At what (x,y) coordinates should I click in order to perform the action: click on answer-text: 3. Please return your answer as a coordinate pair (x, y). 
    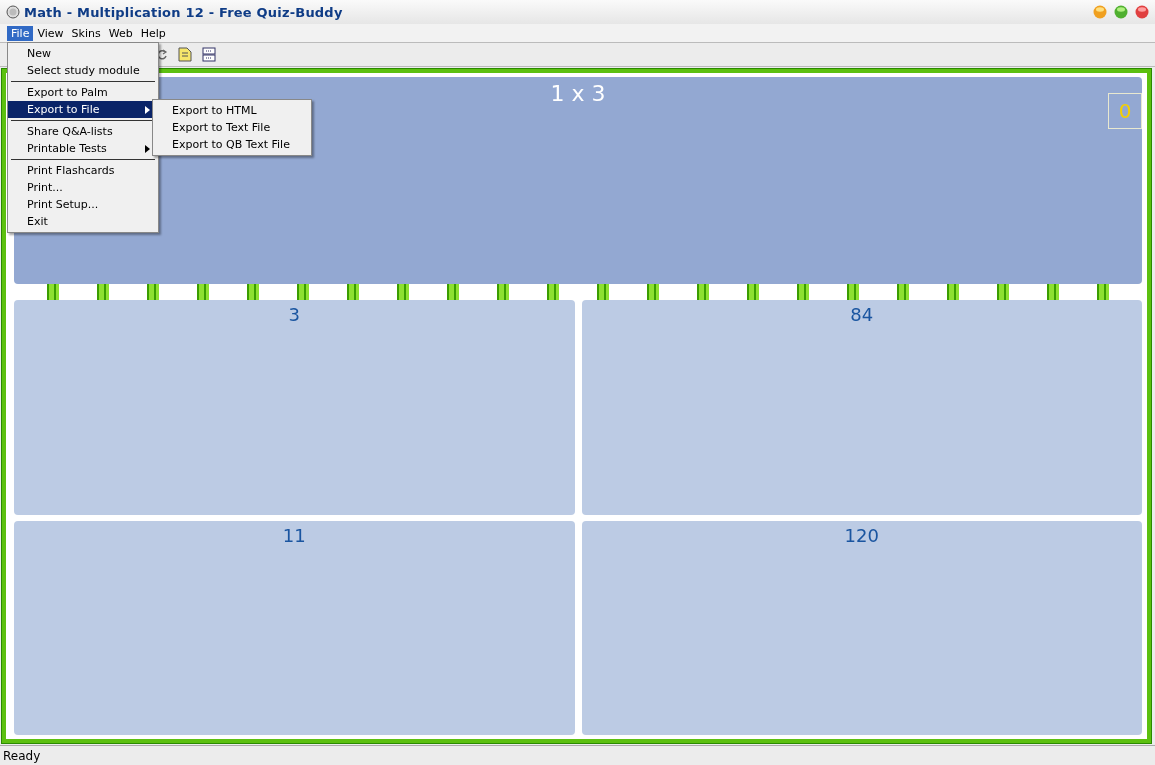
    Looking at the image, I should click on (294, 314).